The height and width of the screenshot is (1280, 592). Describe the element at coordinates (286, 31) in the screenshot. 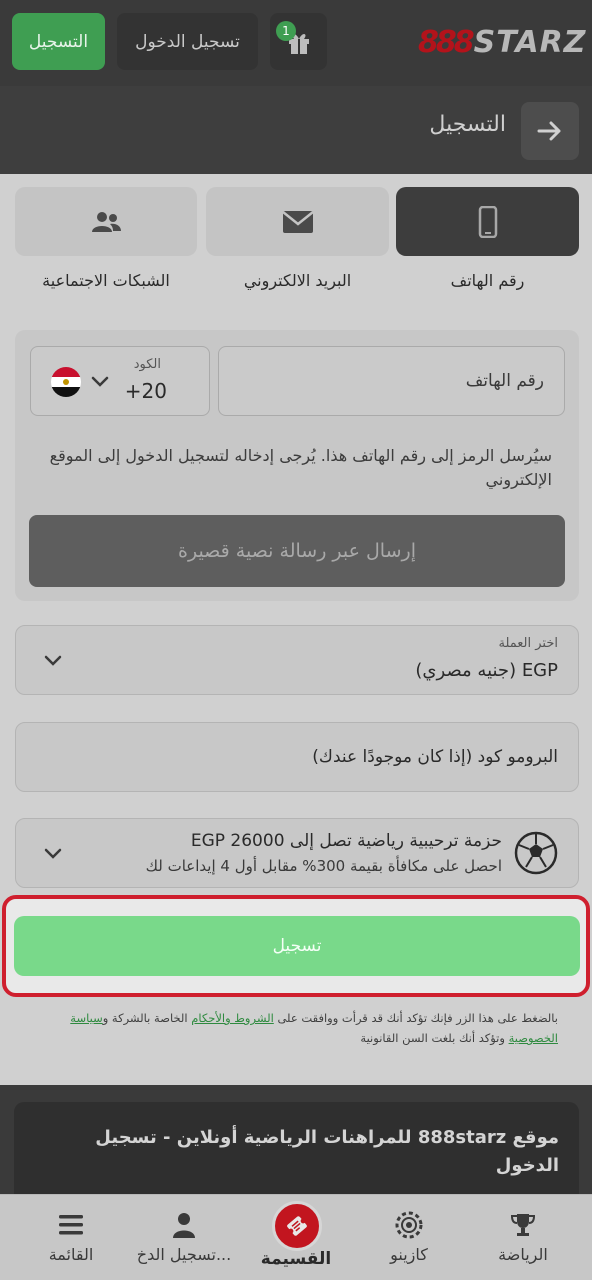

I see `gift-count-badge: 1` at that location.